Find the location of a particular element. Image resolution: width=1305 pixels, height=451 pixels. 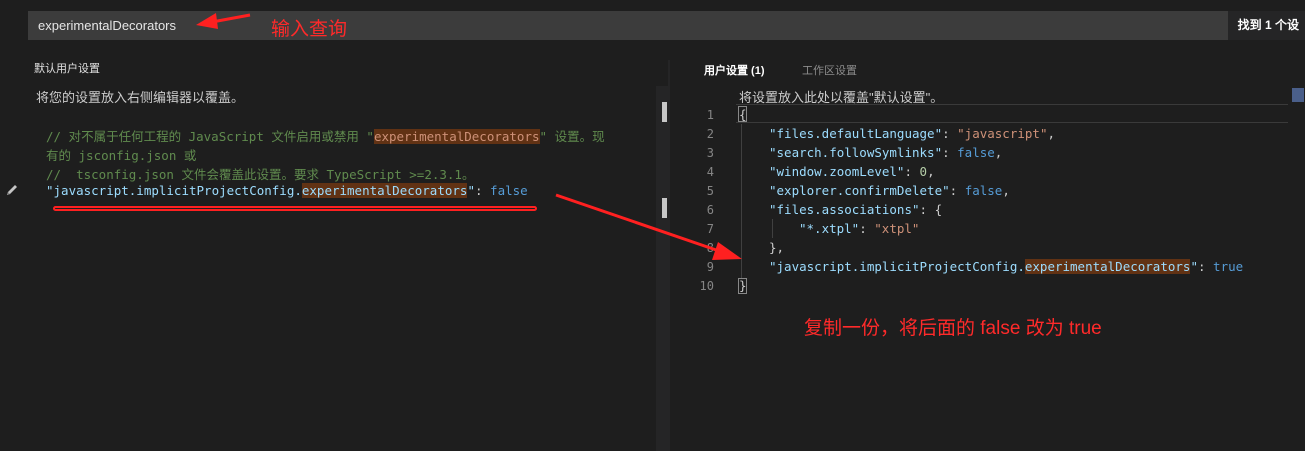

line-number: 1 is located at coordinates (710, 115).